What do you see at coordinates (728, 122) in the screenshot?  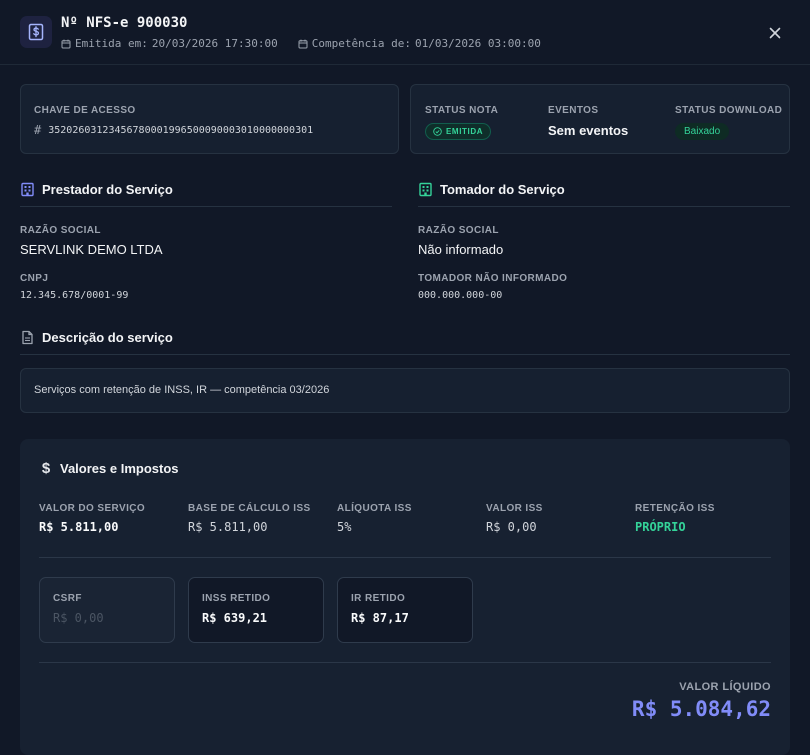 I see `status-download: STATUS DOWNLOAD Baixado` at bounding box center [728, 122].